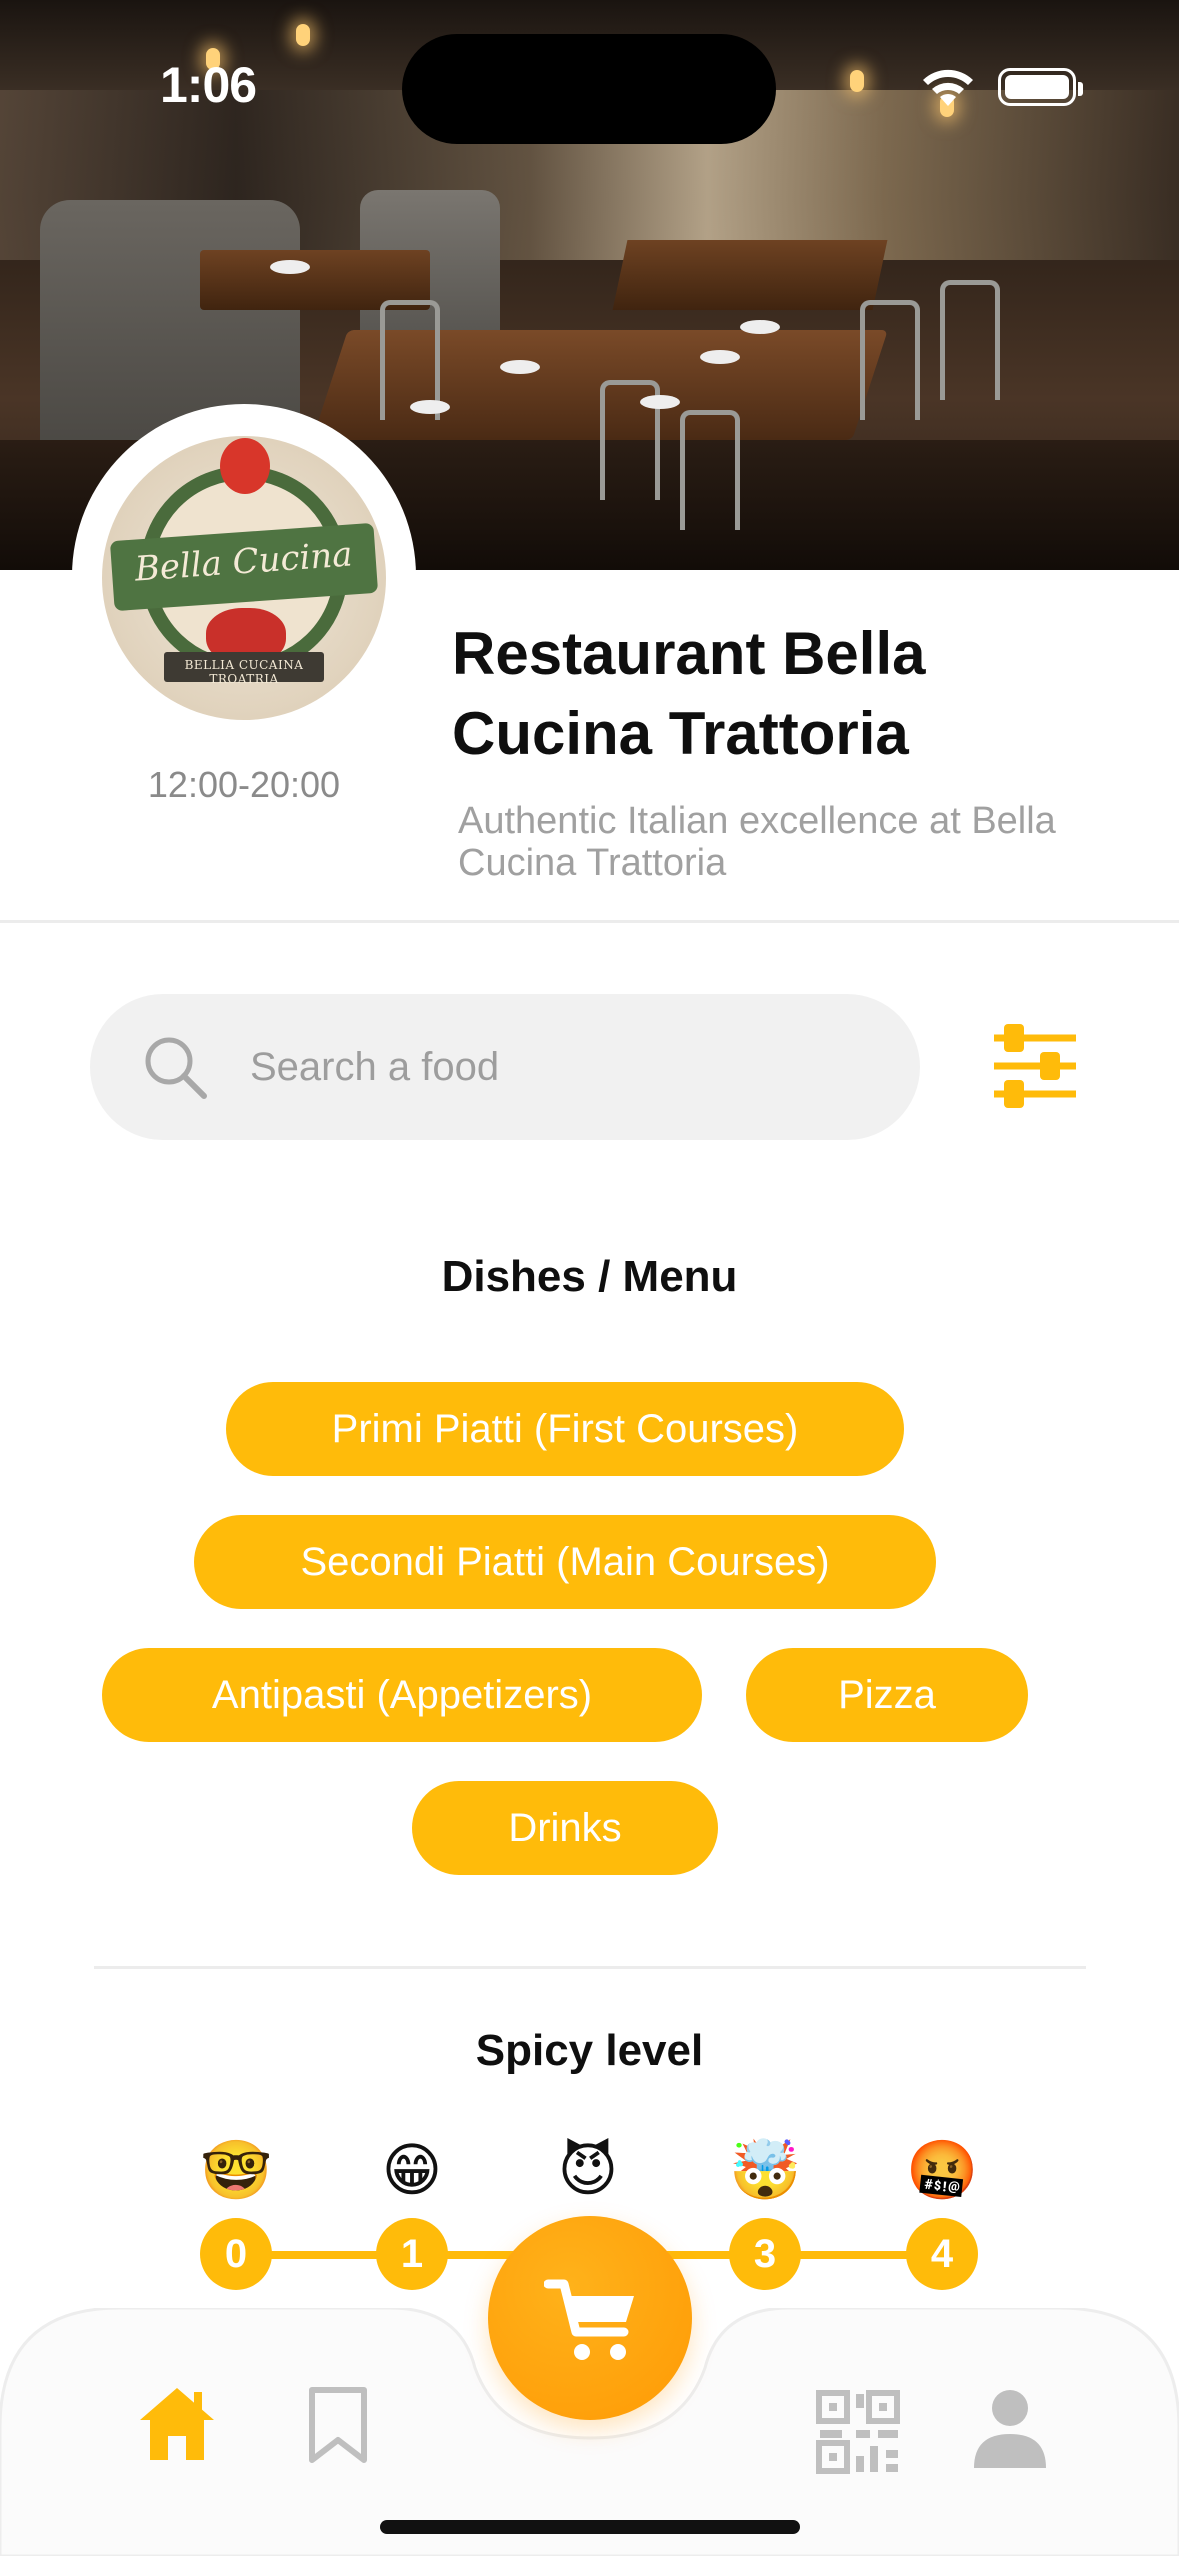  I want to click on home-icon, so click(177, 2424).